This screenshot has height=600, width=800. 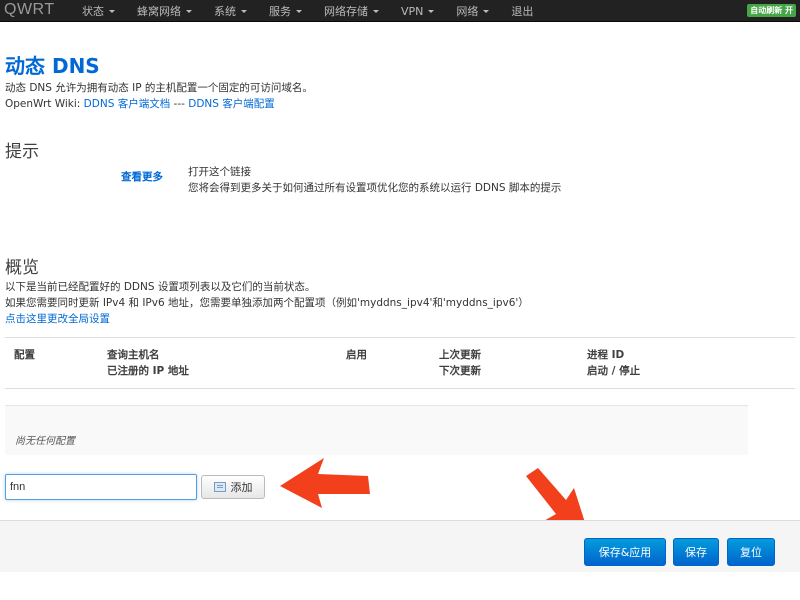 I want to click on menu-status: 状态, so click(x=98, y=11).